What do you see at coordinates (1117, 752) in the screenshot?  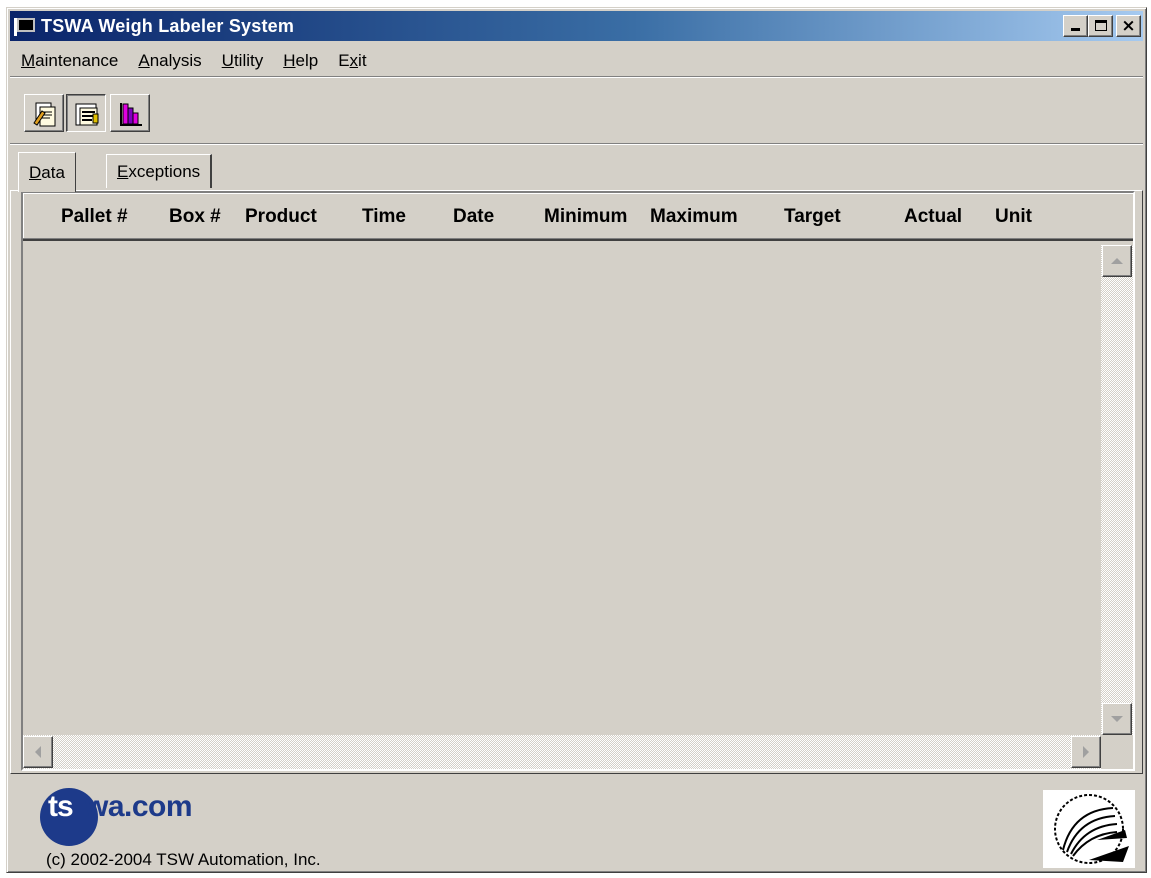 I see `scrollbar-corner` at bounding box center [1117, 752].